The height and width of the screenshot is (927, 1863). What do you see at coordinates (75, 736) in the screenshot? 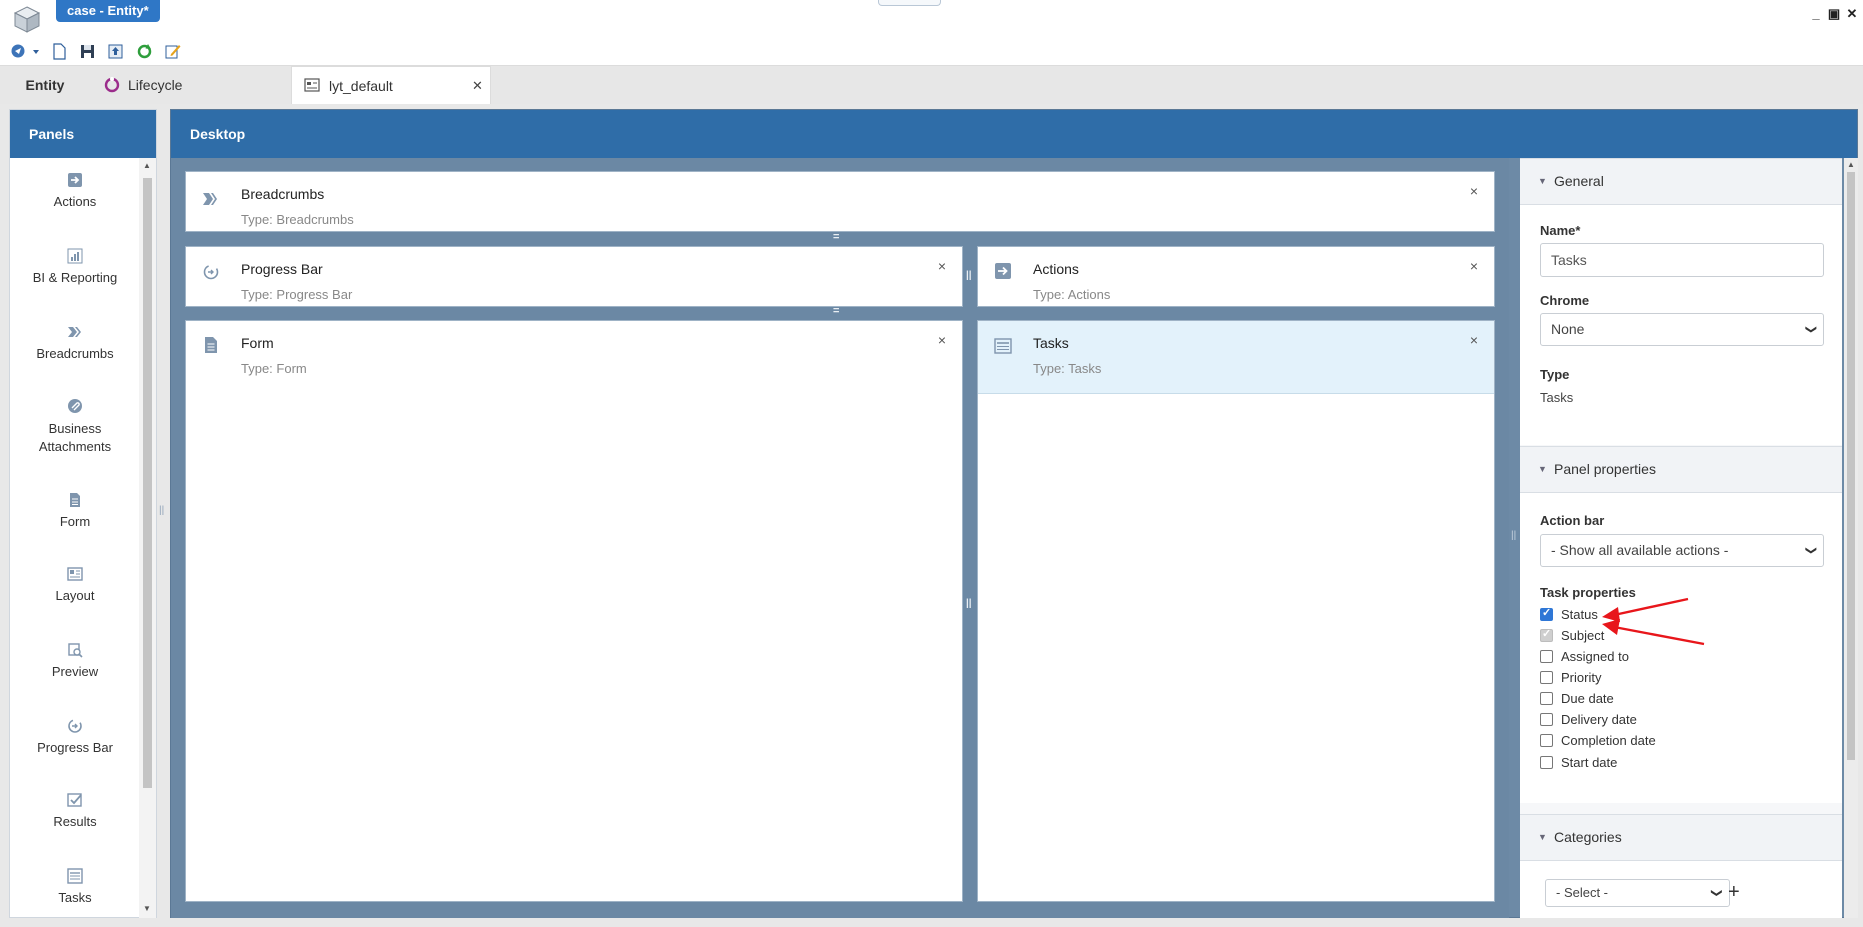
I see `panel-item-progress-bar: Progress Bar` at bounding box center [75, 736].